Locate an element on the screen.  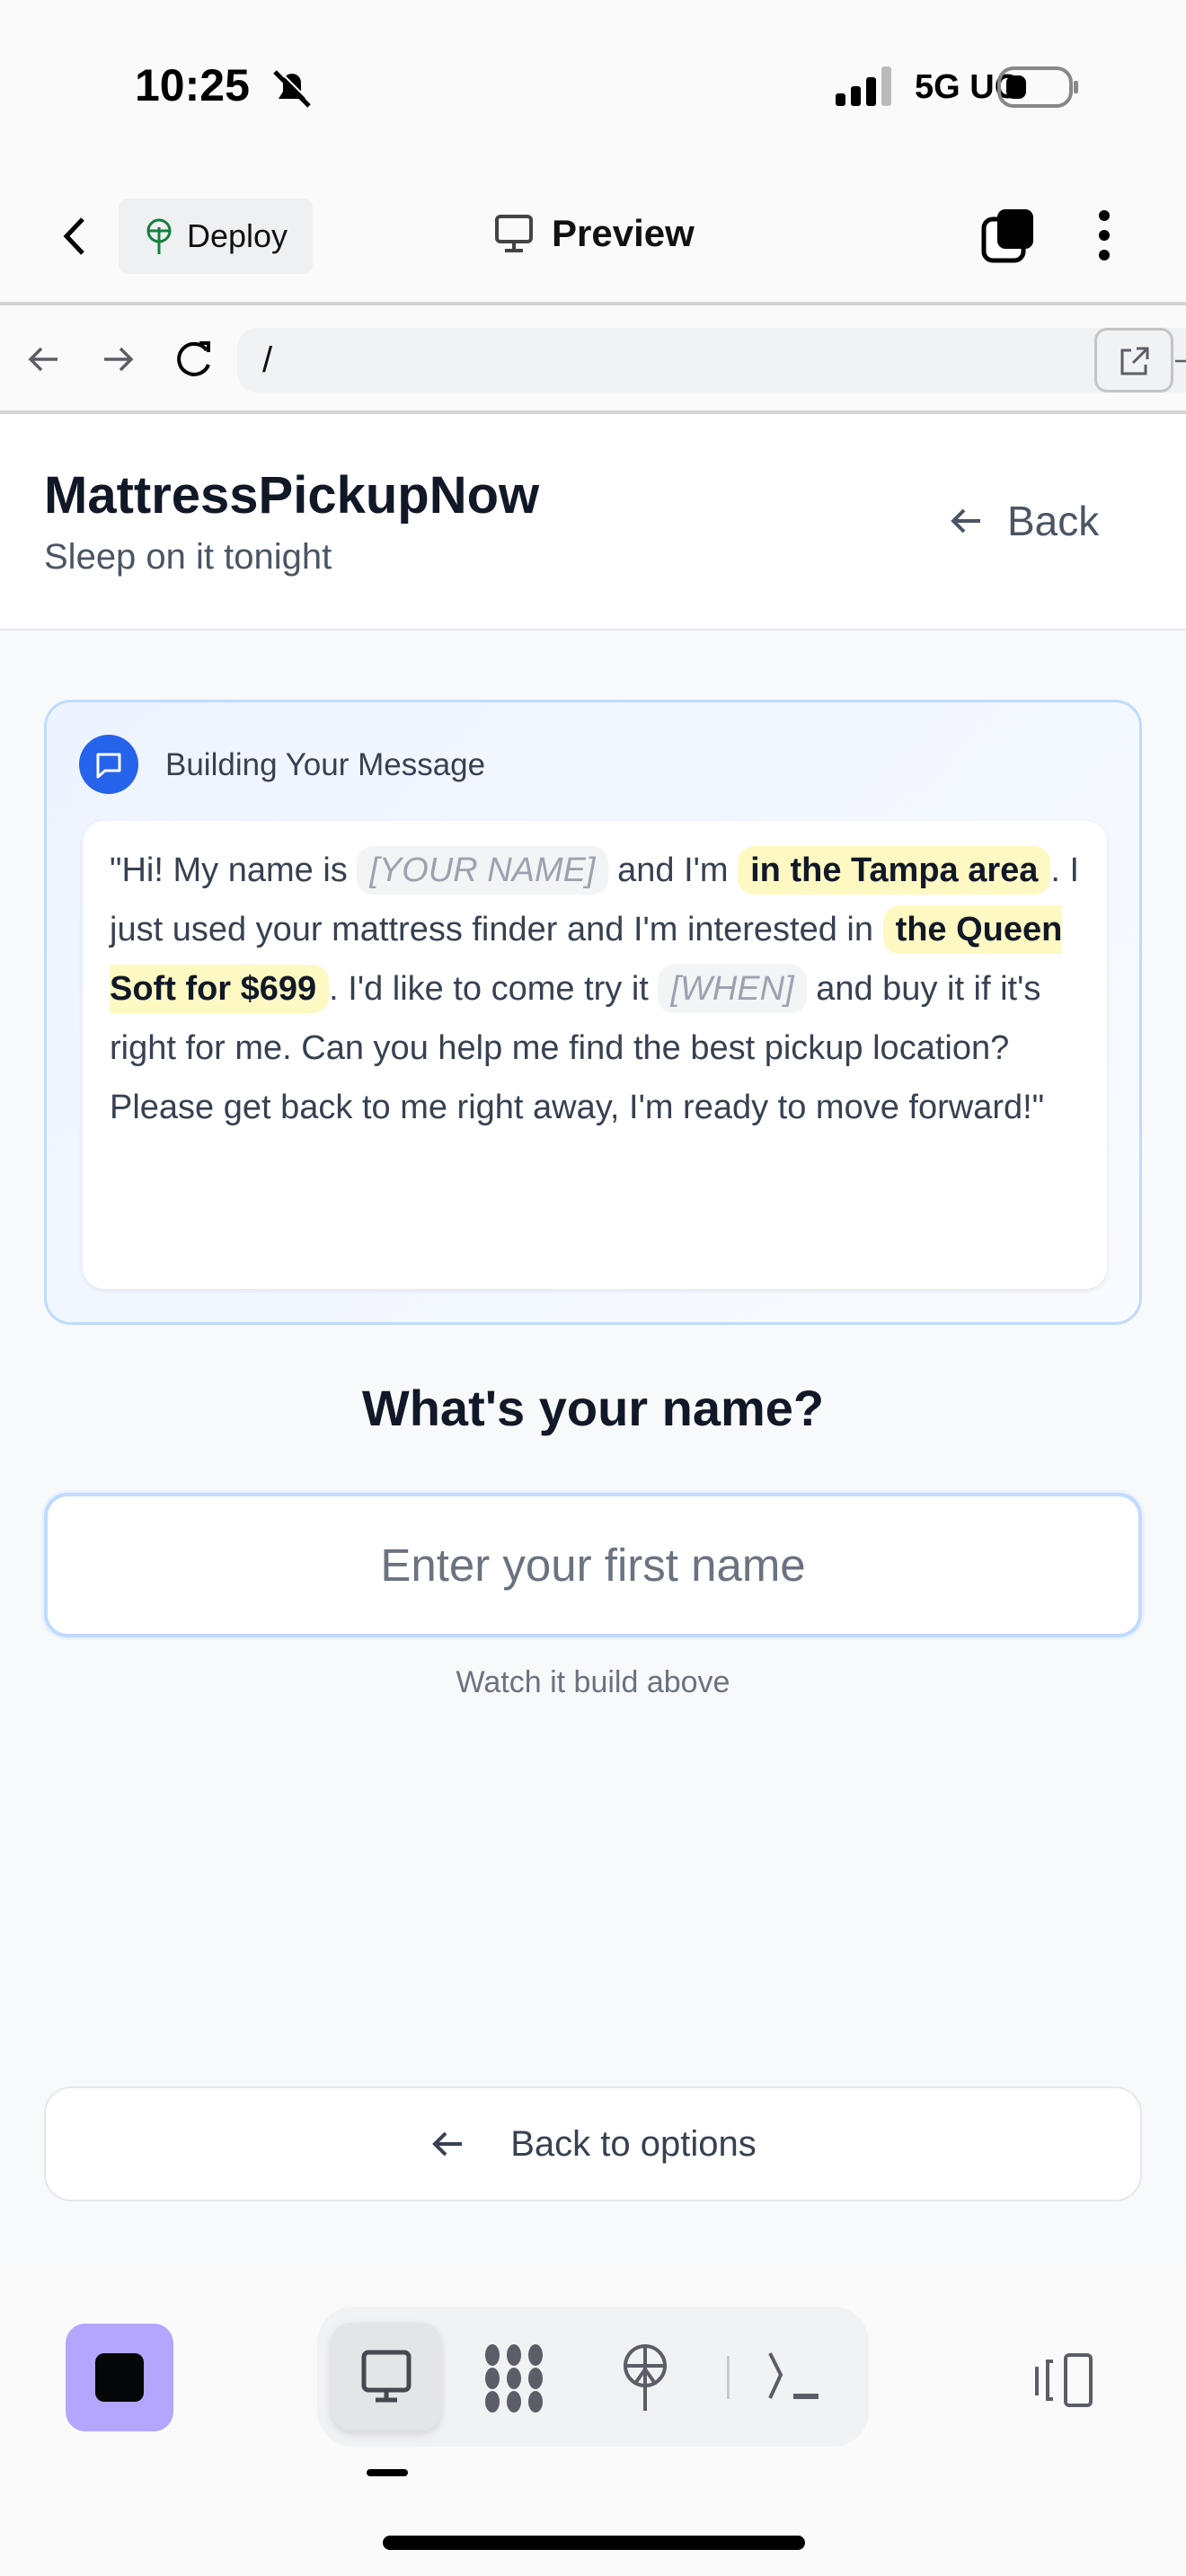
preview-title: Preview is located at coordinates (594, 233).